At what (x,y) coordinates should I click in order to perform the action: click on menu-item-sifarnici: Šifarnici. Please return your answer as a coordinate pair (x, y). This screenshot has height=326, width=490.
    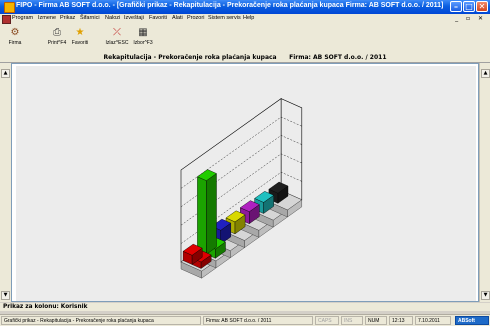
    Looking at the image, I should click on (90, 18).